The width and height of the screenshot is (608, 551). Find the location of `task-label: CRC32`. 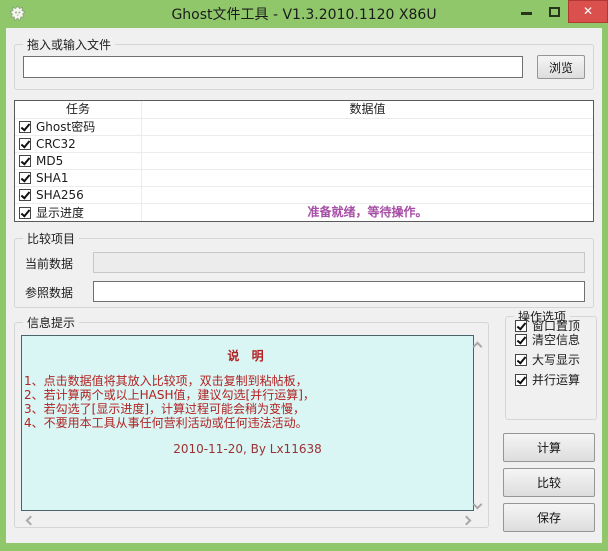

task-label: CRC32 is located at coordinates (56, 144).